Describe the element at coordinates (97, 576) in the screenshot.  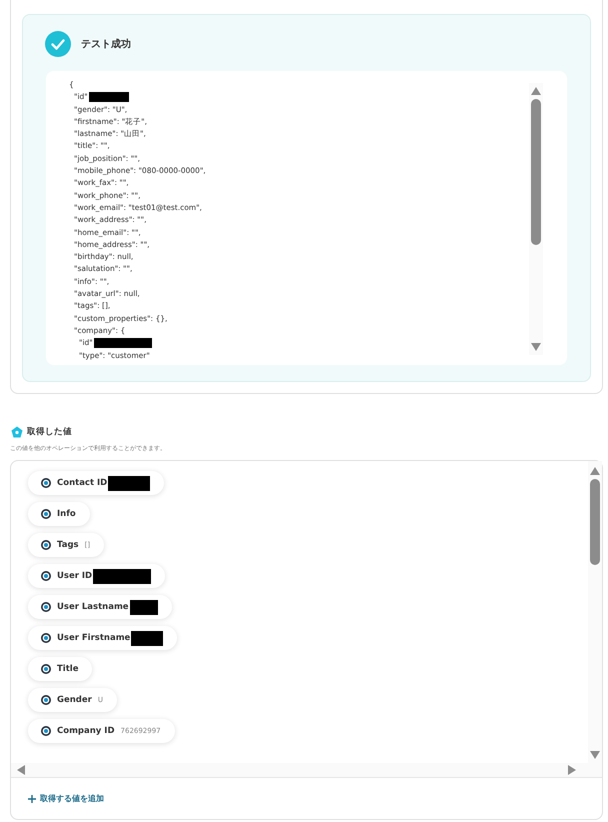
I see `value-chip: User ID` at that location.